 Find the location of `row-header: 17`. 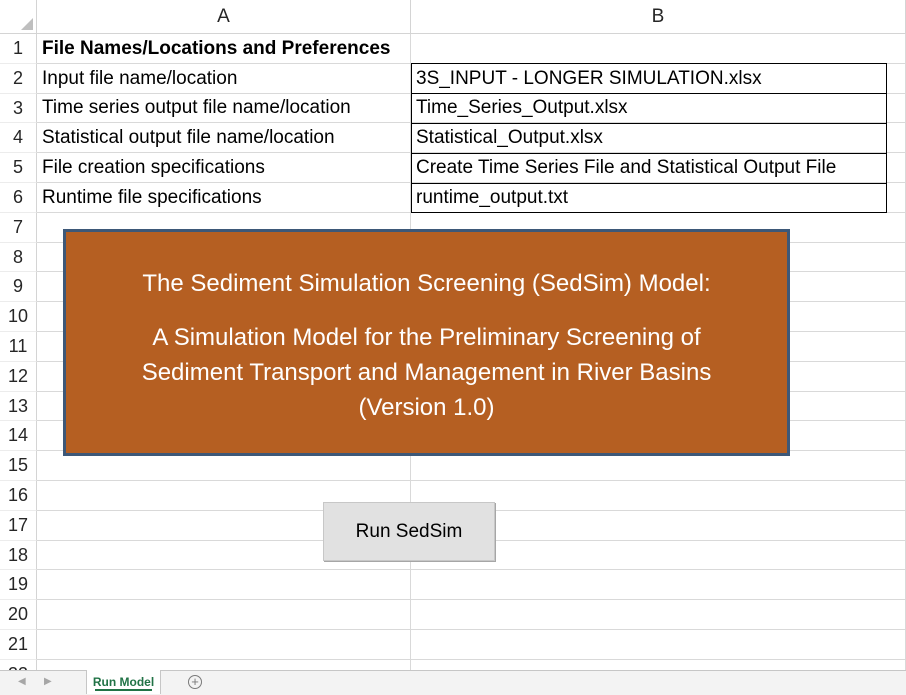

row-header: 17 is located at coordinates (18, 526).